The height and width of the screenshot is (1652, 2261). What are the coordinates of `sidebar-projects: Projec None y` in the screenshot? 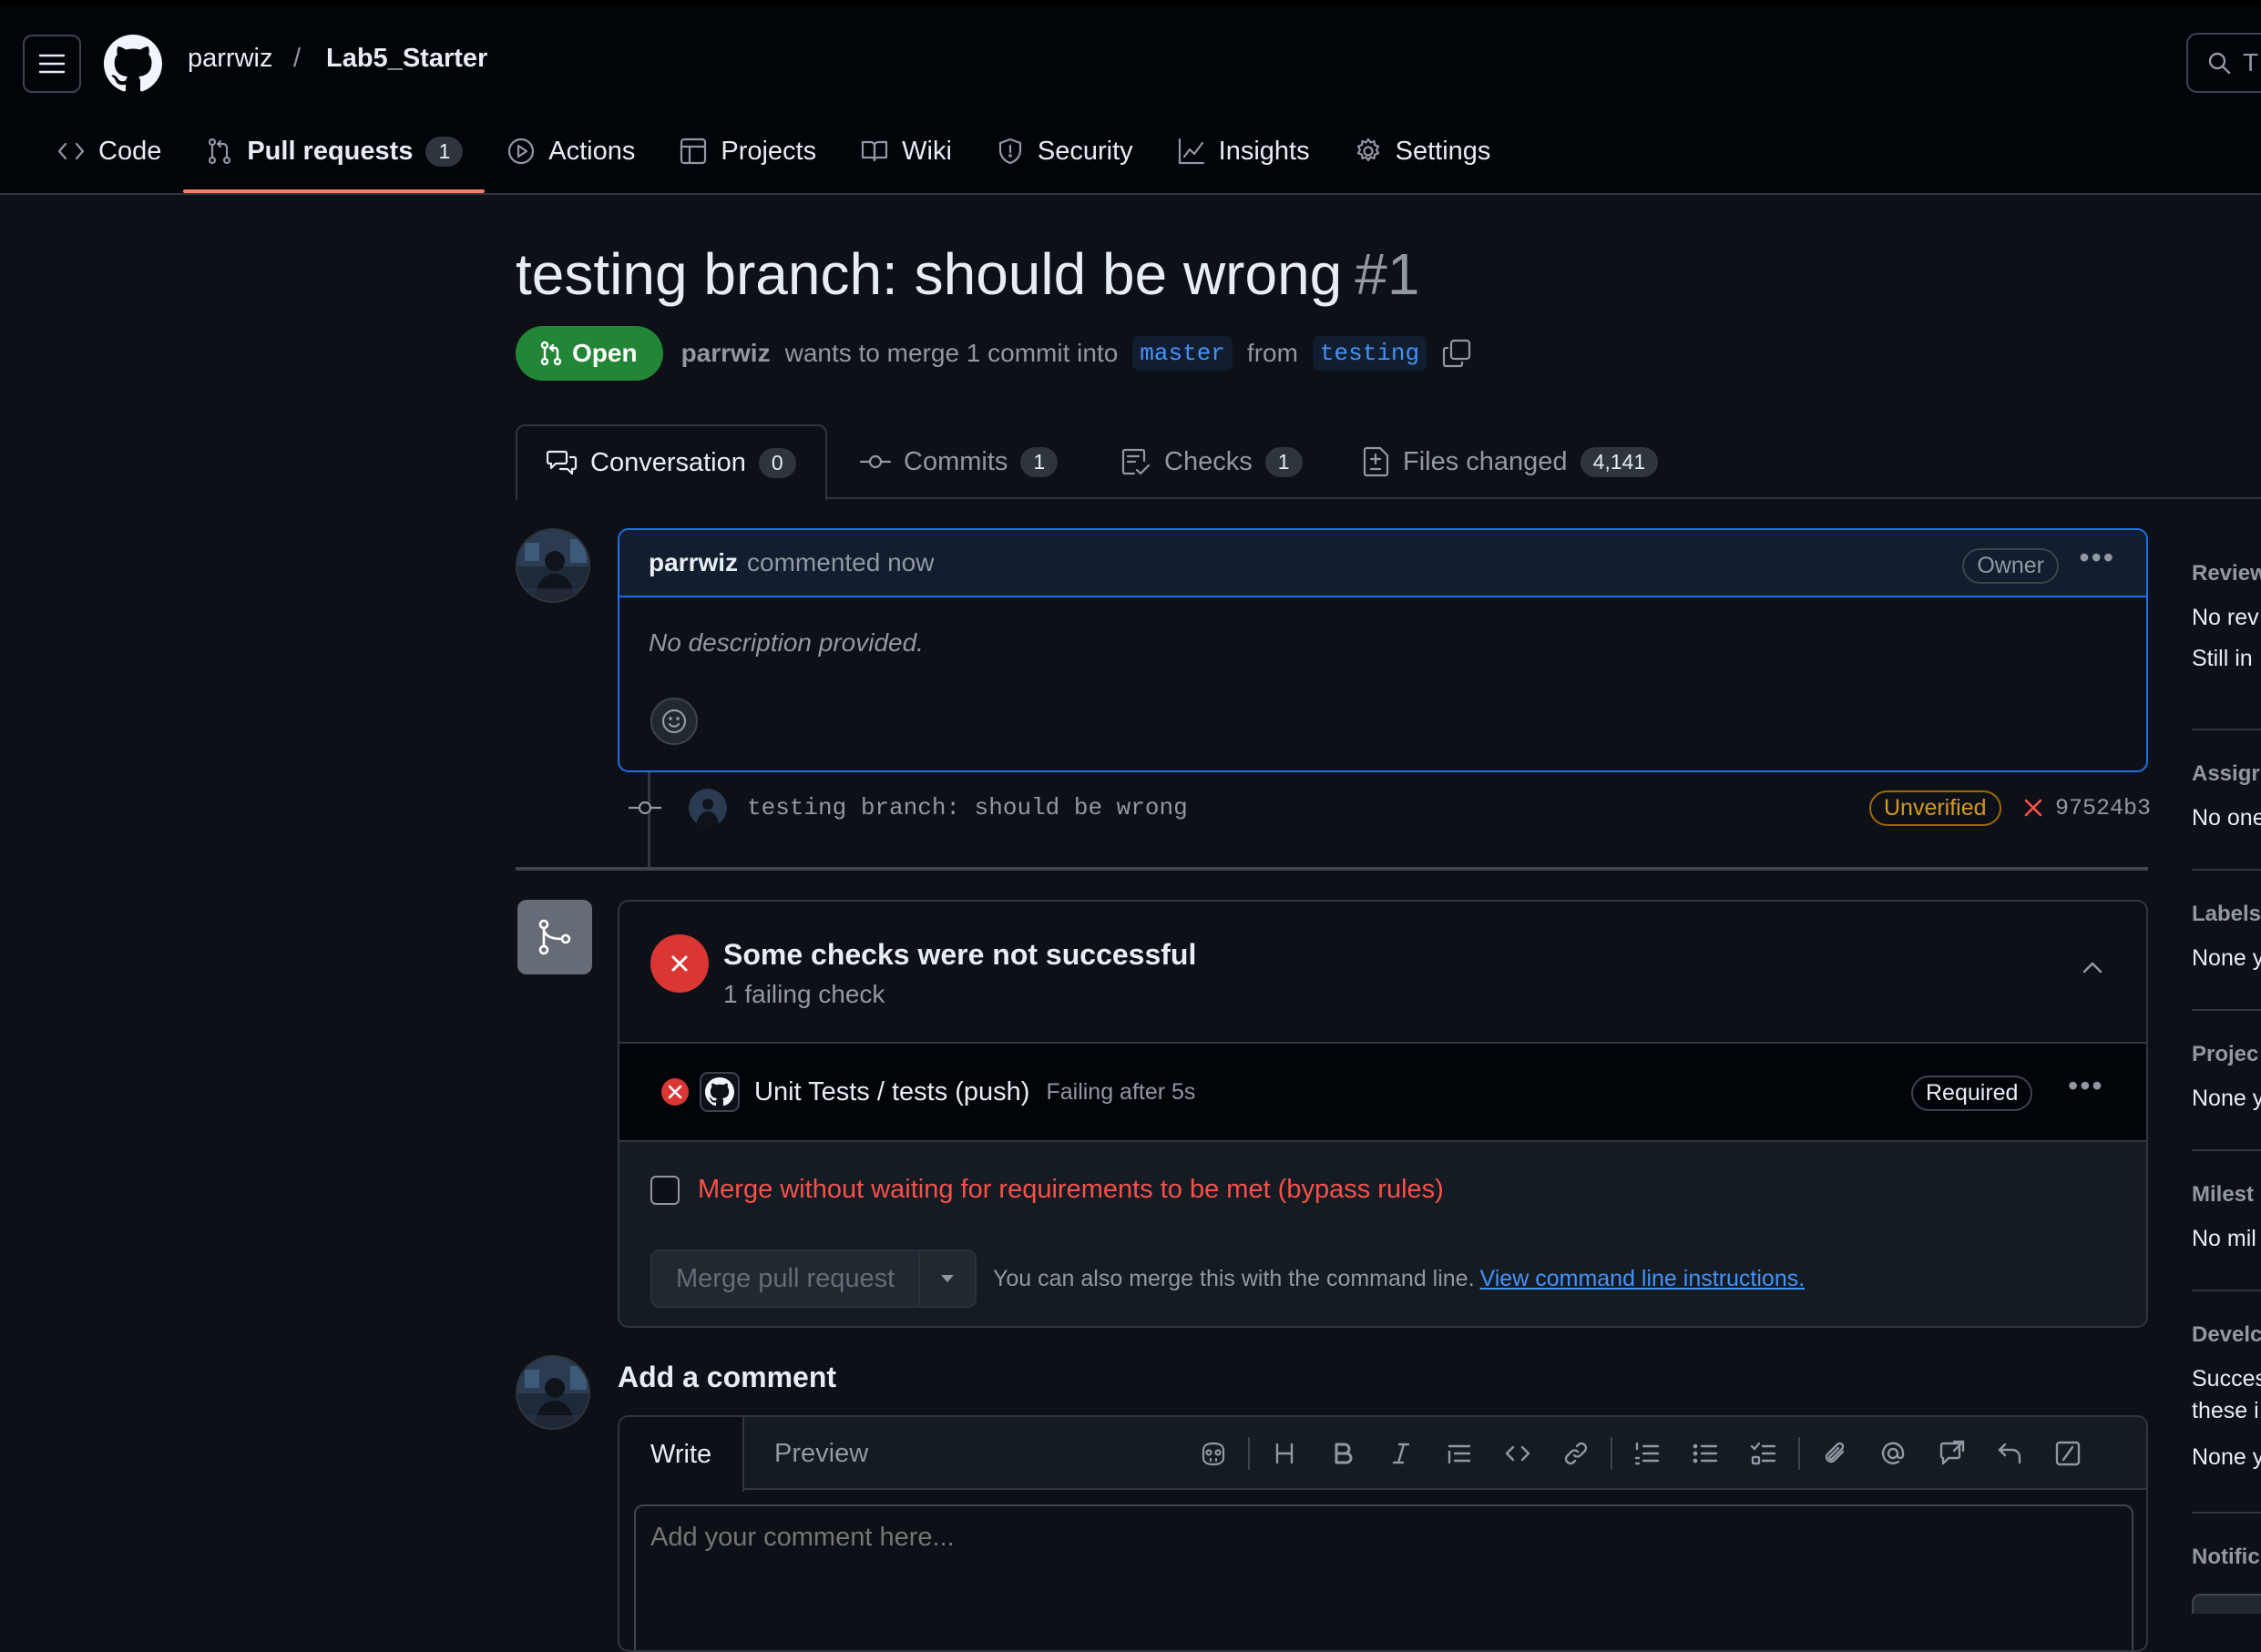 It's located at (2226, 1077).